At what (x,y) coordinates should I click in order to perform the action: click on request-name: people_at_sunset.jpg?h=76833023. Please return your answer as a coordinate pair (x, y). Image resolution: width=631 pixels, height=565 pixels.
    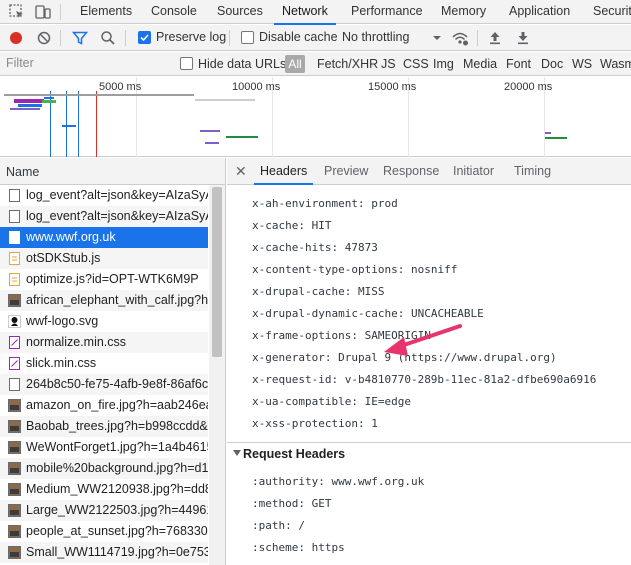
    Looking at the image, I should click on (117, 531).